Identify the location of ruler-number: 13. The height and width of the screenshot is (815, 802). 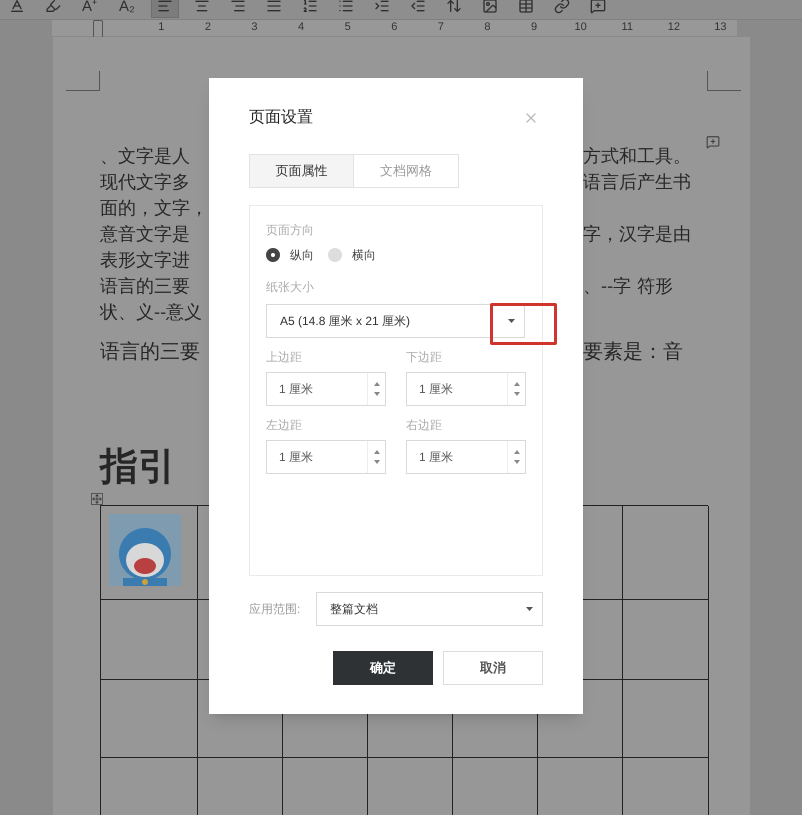
(720, 28).